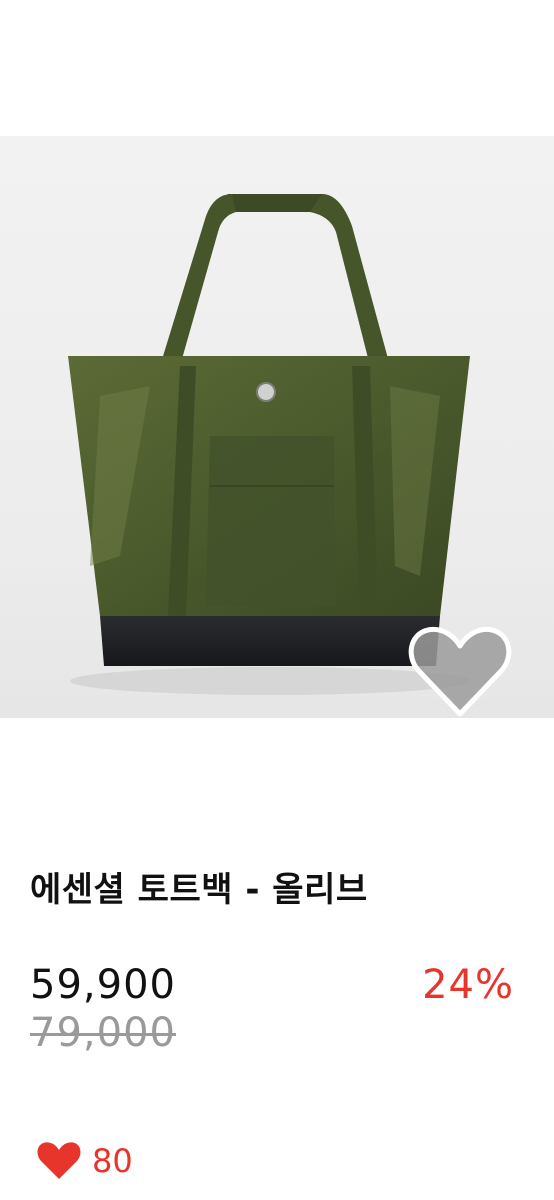 The width and height of the screenshot is (554, 1200). I want to click on favorite-button, so click(460, 672).